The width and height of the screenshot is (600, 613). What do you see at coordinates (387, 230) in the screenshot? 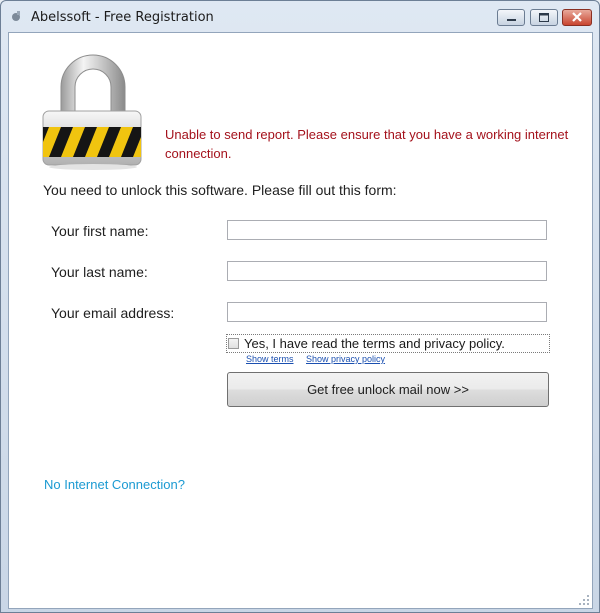
I see `first-name-input` at bounding box center [387, 230].